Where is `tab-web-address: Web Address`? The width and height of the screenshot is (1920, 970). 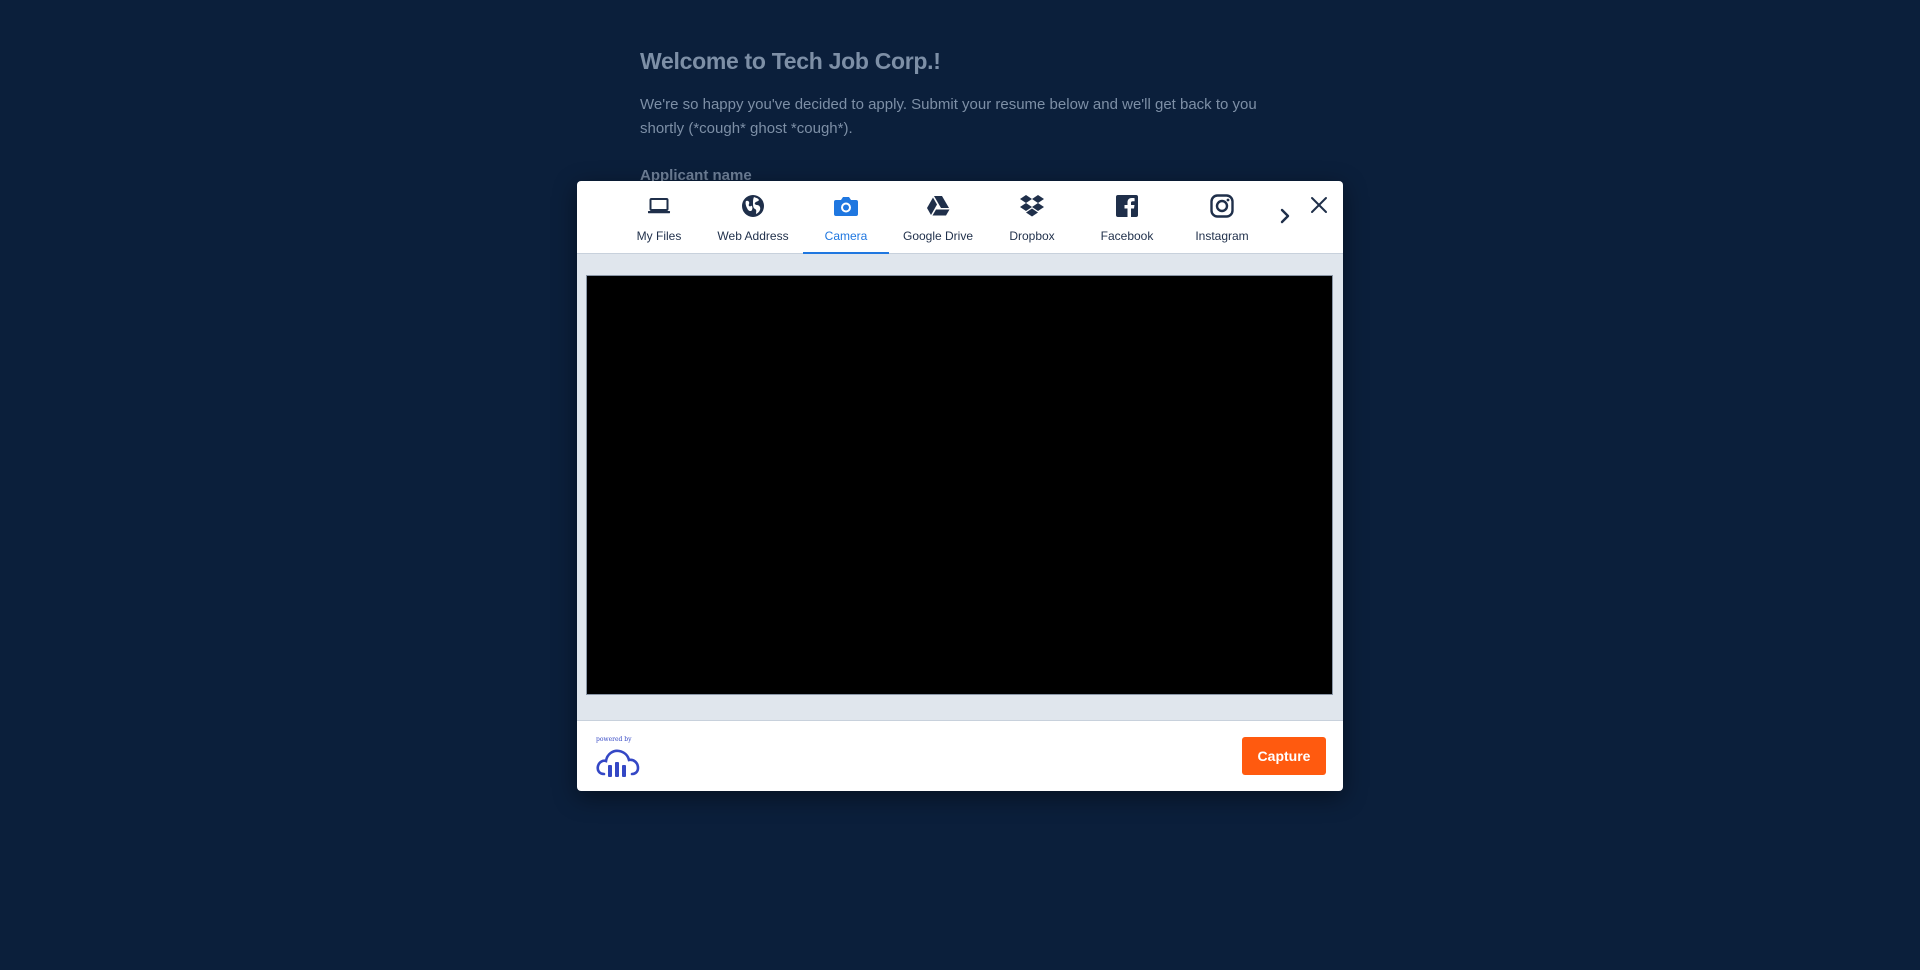 tab-web-address: Web Address is located at coordinates (753, 217).